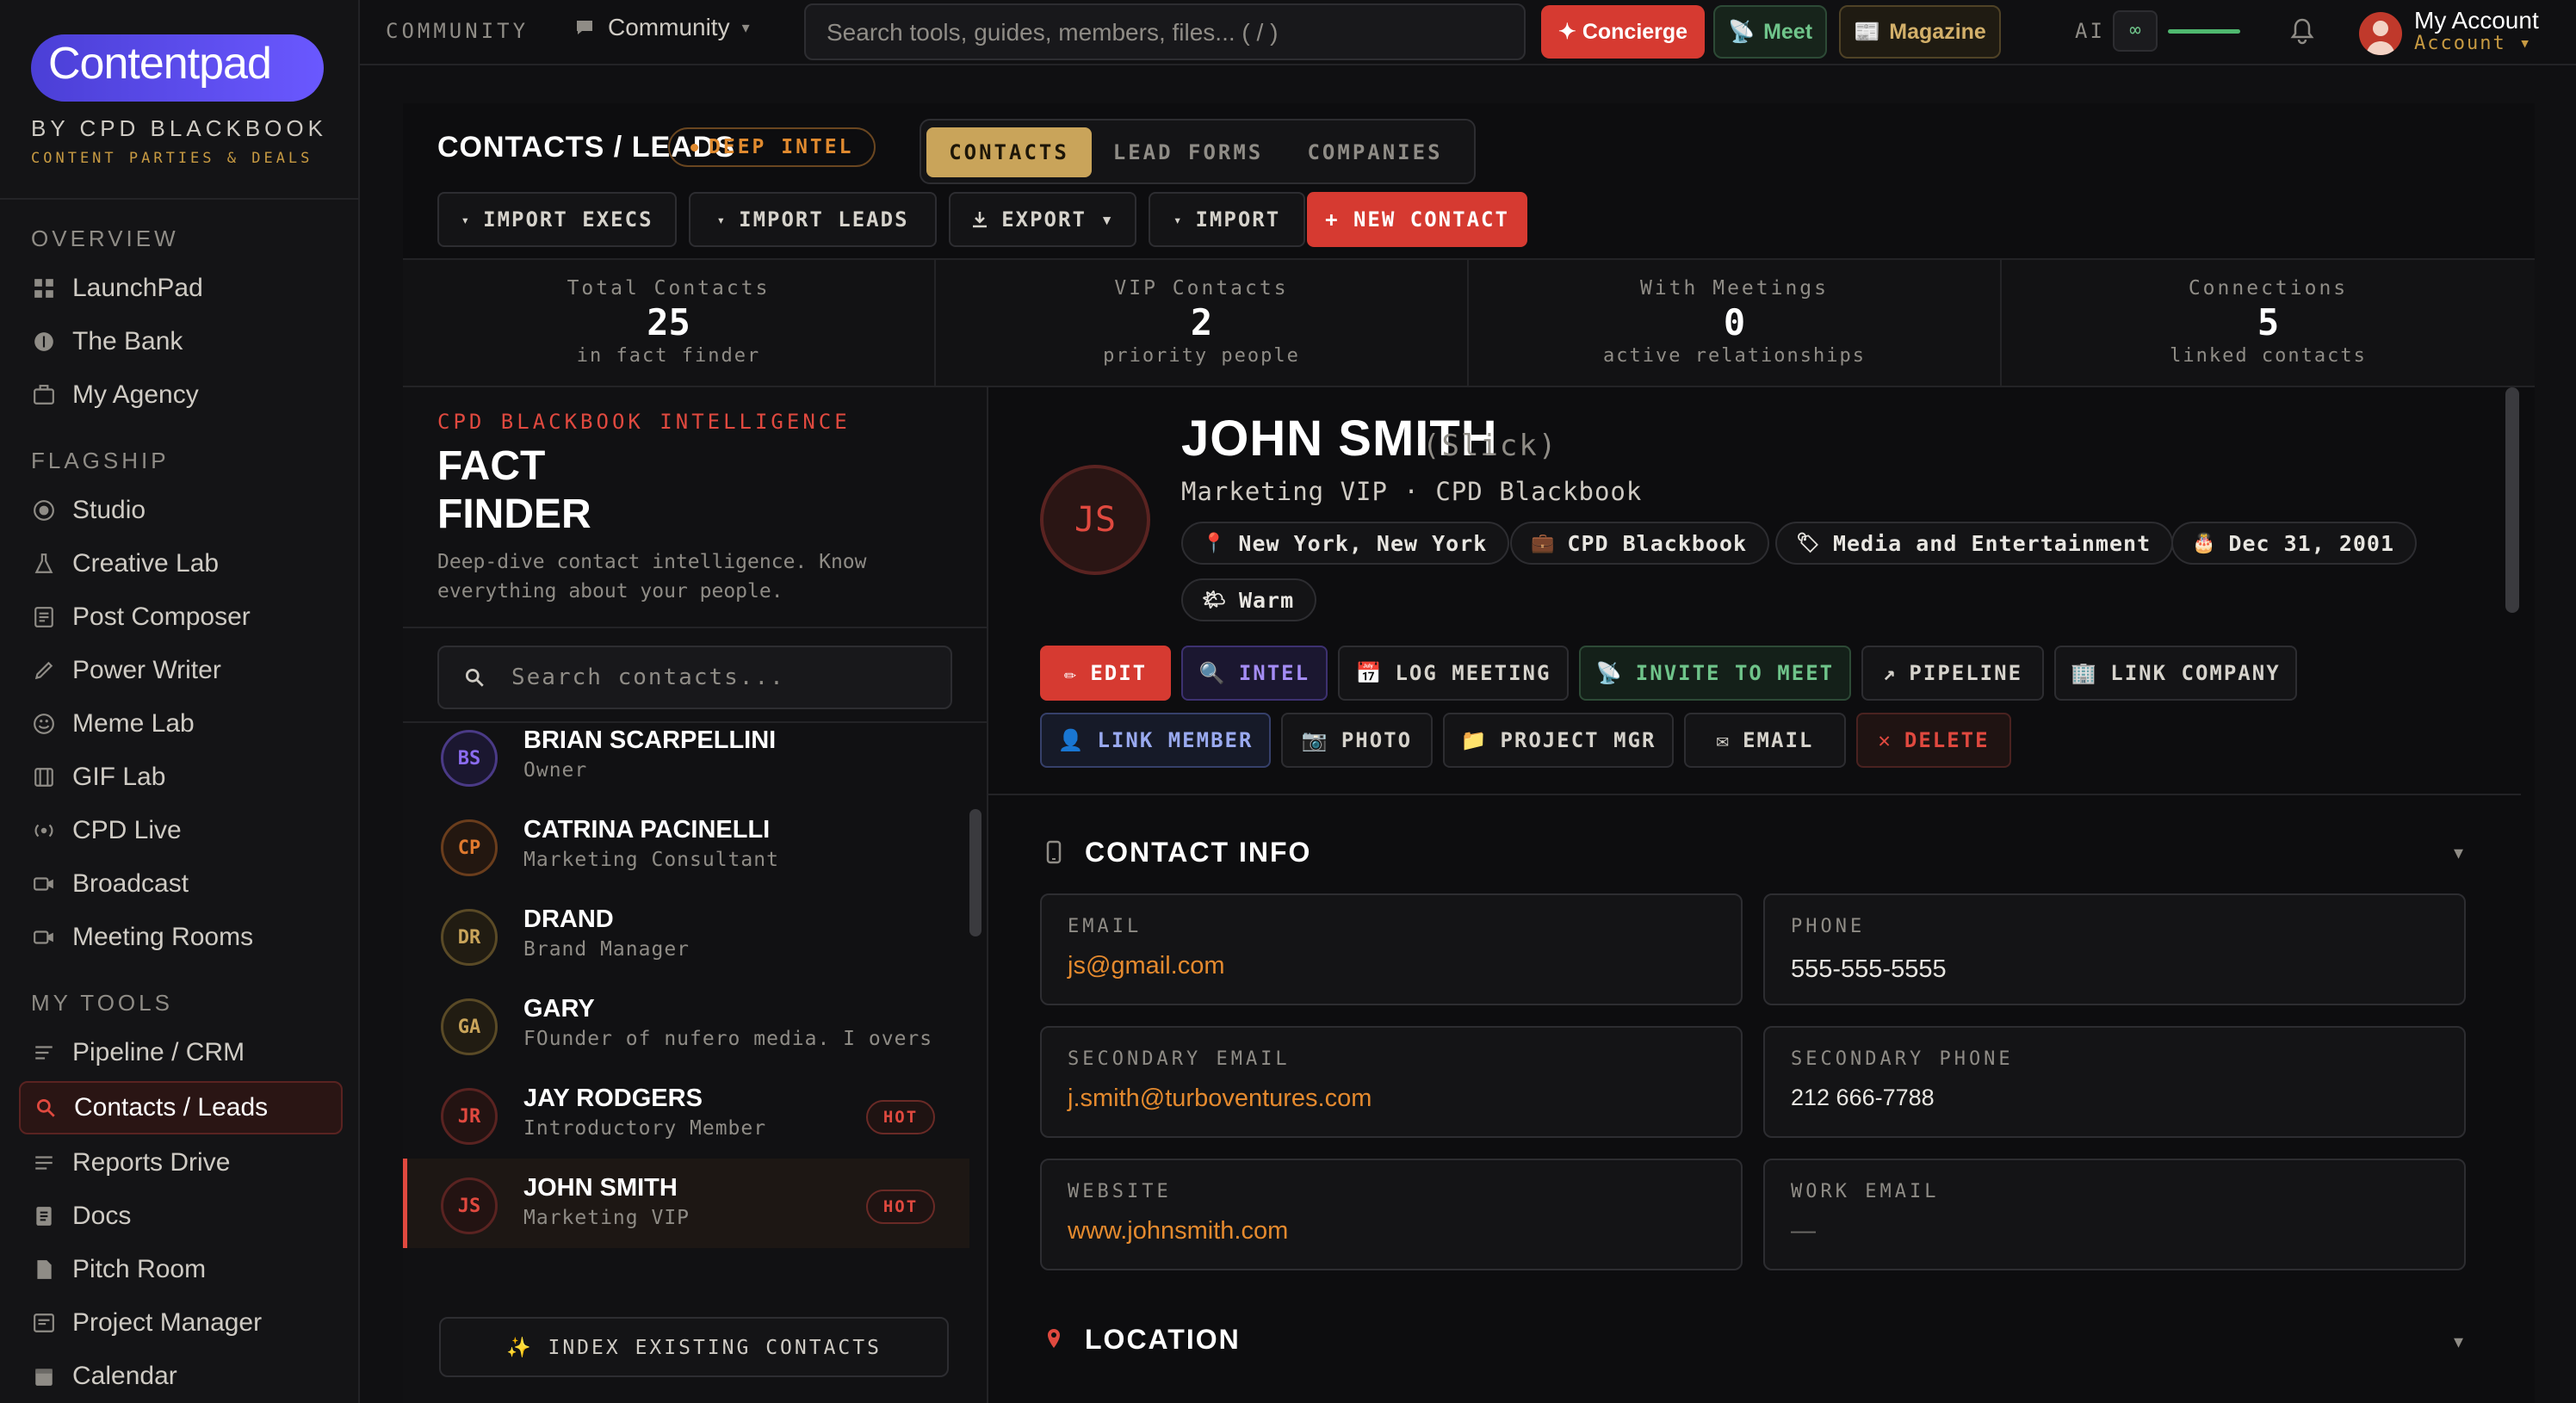 This screenshot has height=1403, width=2576. I want to click on secondary-phone-field: SECONDARY PHONE 212 666-7788, so click(2114, 1082).